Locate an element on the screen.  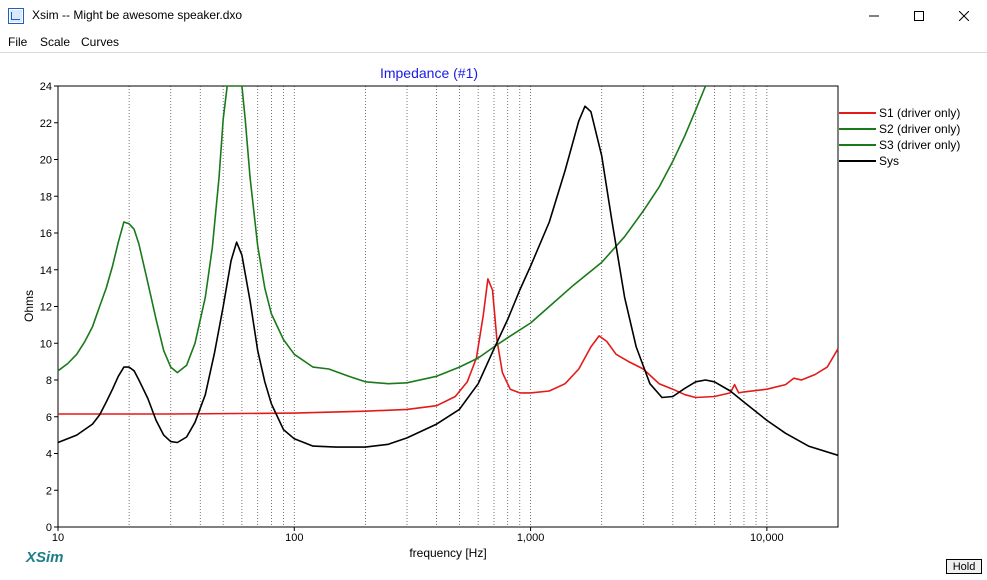
y-tick-label: 14 is located at coordinates (46, 271).